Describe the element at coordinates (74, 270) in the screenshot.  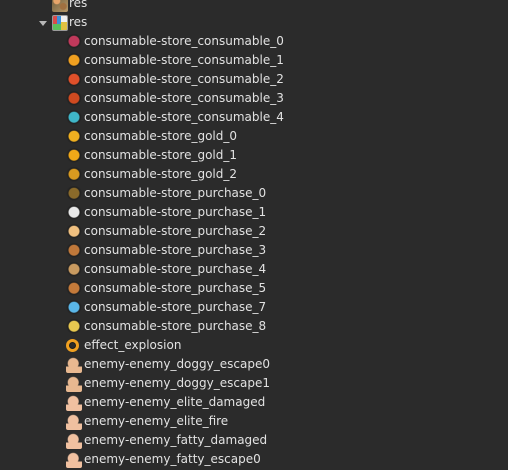
I see `mountain-icon` at that location.